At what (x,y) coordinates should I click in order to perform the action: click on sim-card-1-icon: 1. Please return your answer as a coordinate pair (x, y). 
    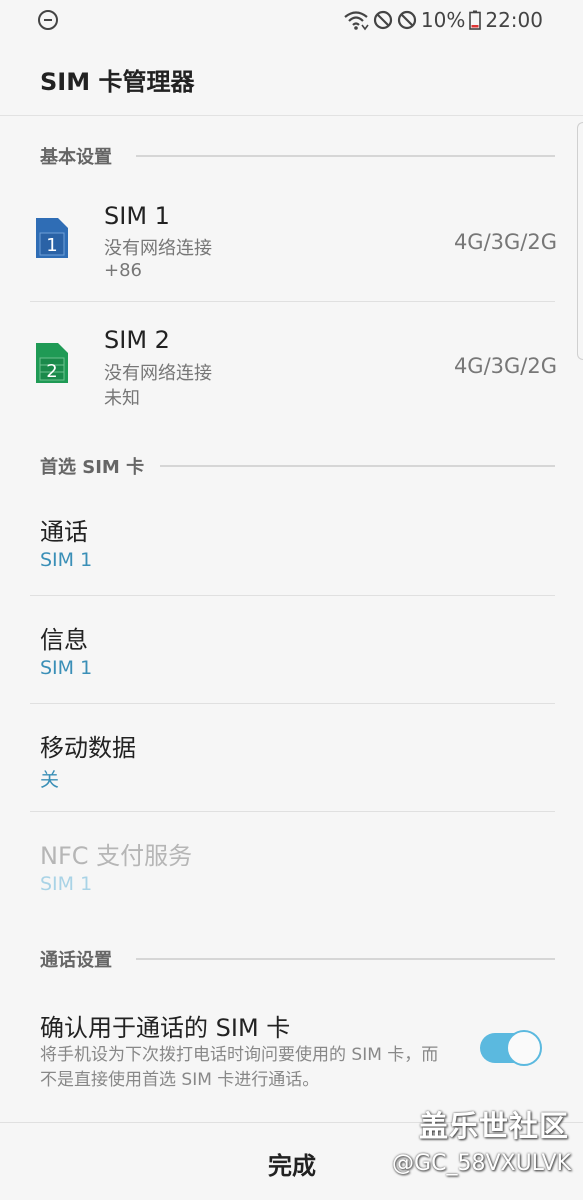
    Looking at the image, I should click on (52, 238).